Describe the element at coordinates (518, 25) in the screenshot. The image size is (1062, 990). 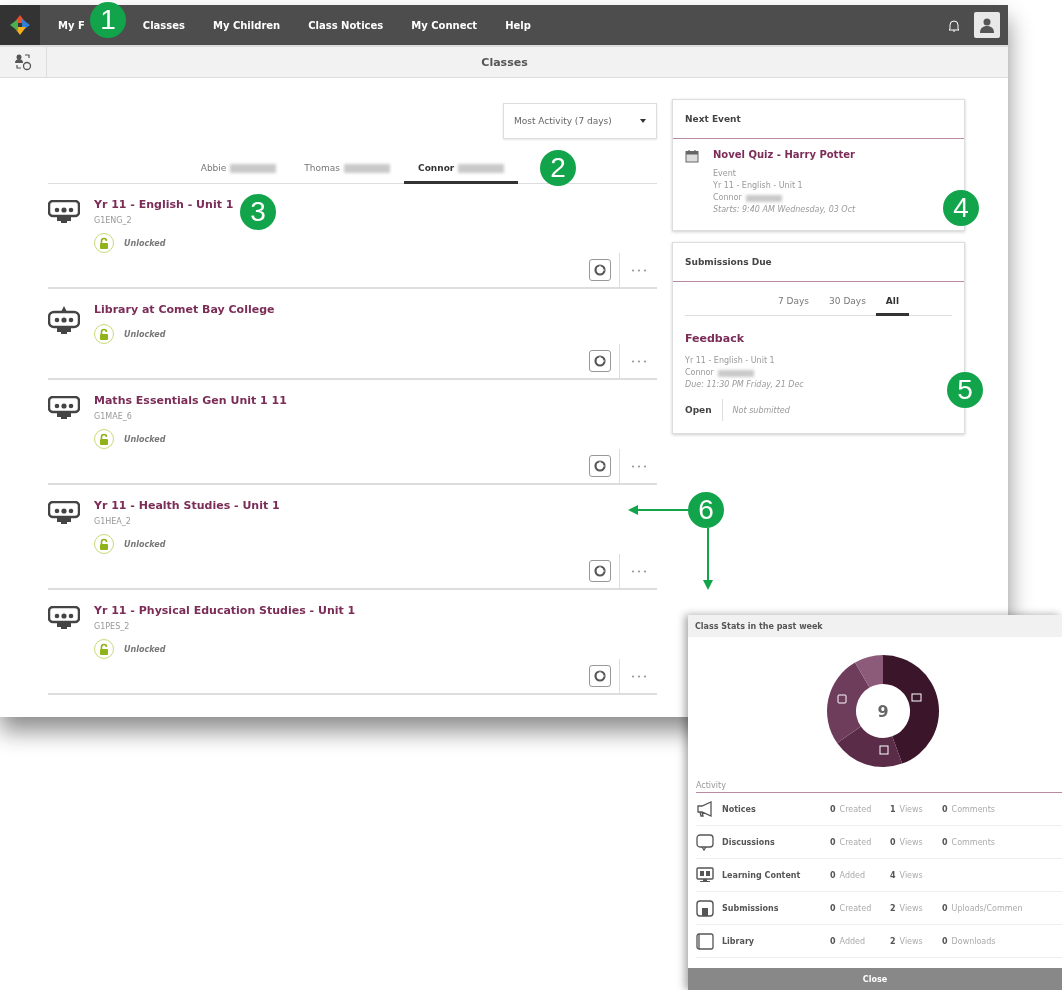
I see `nav-link: Help` at that location.